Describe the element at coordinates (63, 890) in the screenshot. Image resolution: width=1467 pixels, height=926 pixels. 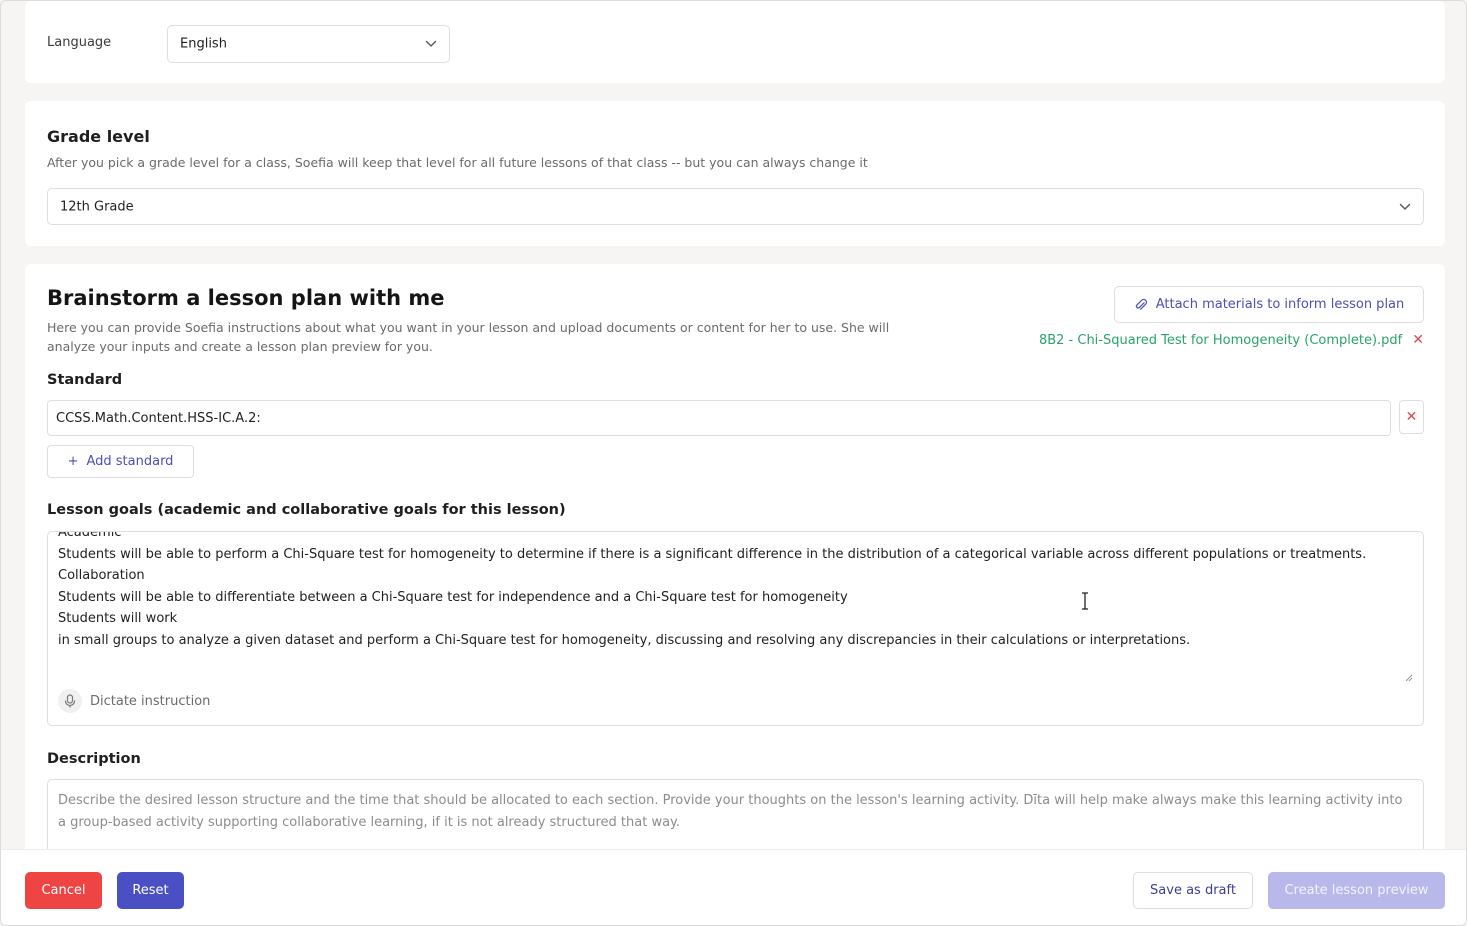
I see `cancel-button: Cancel` at that location.